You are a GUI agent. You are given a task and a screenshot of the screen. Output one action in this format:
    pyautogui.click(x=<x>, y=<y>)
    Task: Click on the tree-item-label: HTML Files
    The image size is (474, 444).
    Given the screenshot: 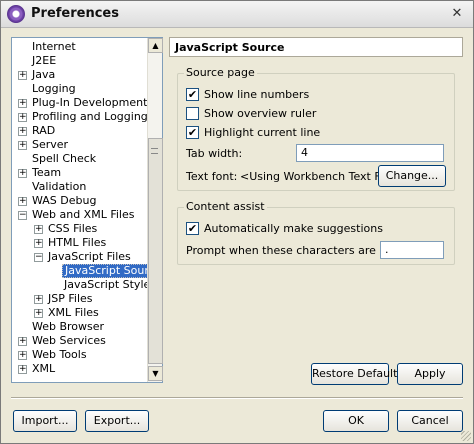 What is the action you would take?
    pyautogui.click(x=77, y=243)
    